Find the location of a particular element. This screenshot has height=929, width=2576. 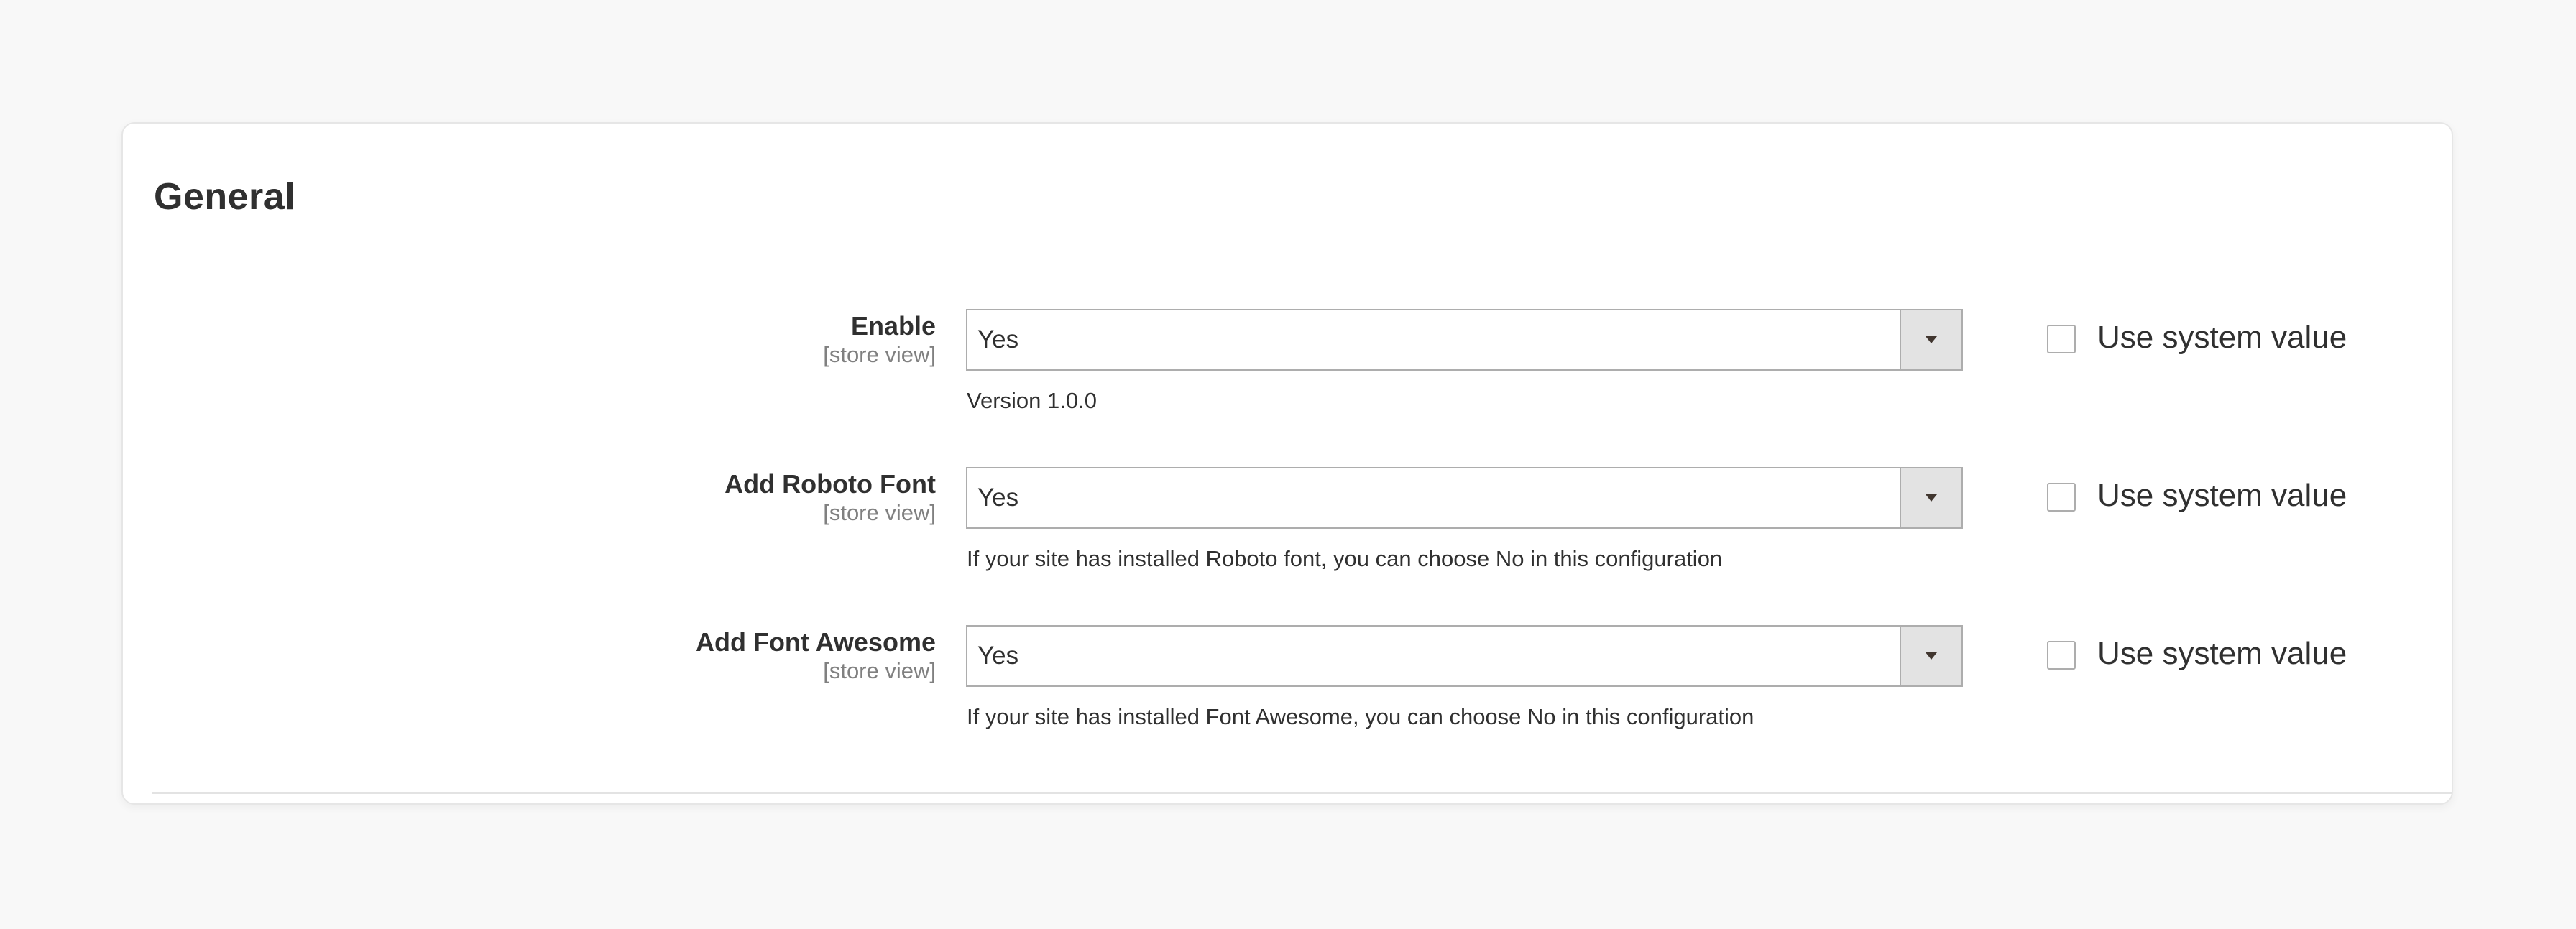

field-label-text: Add Font Awesome is located at coordinates (815, 642).